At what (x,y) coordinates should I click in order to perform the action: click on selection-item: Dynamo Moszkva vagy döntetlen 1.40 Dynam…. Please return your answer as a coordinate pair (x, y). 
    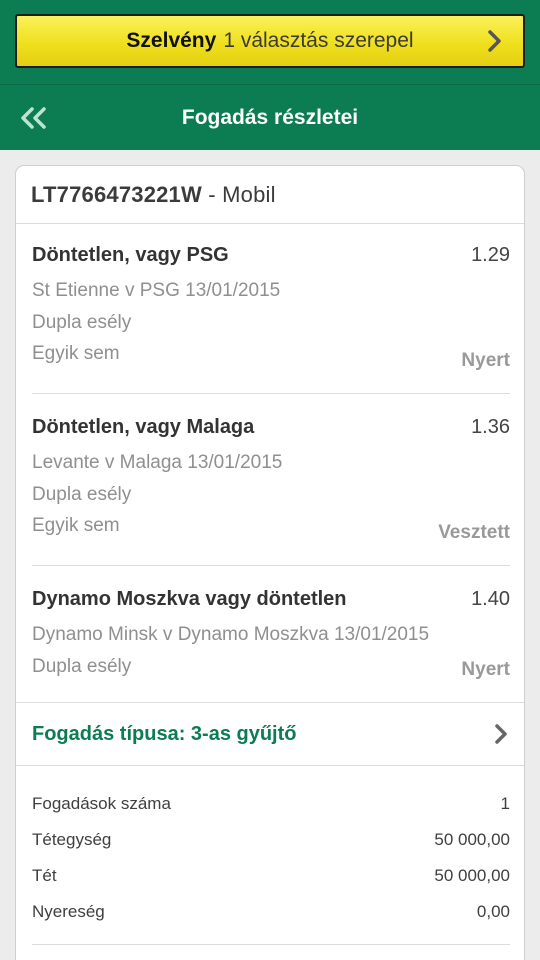
    Looking at the image, I should click on (271, 634).